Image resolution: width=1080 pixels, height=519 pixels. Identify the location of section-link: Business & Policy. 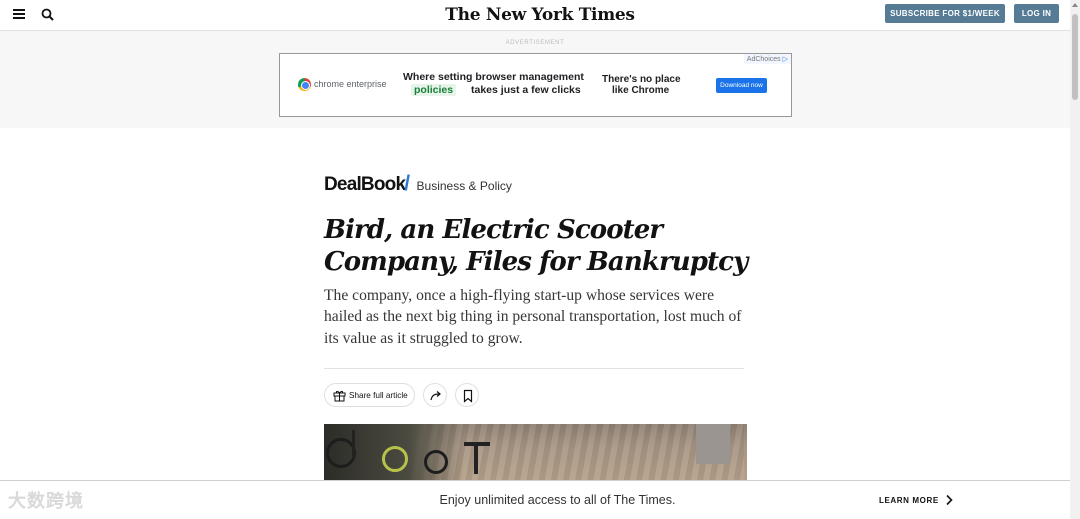
(464, 186).